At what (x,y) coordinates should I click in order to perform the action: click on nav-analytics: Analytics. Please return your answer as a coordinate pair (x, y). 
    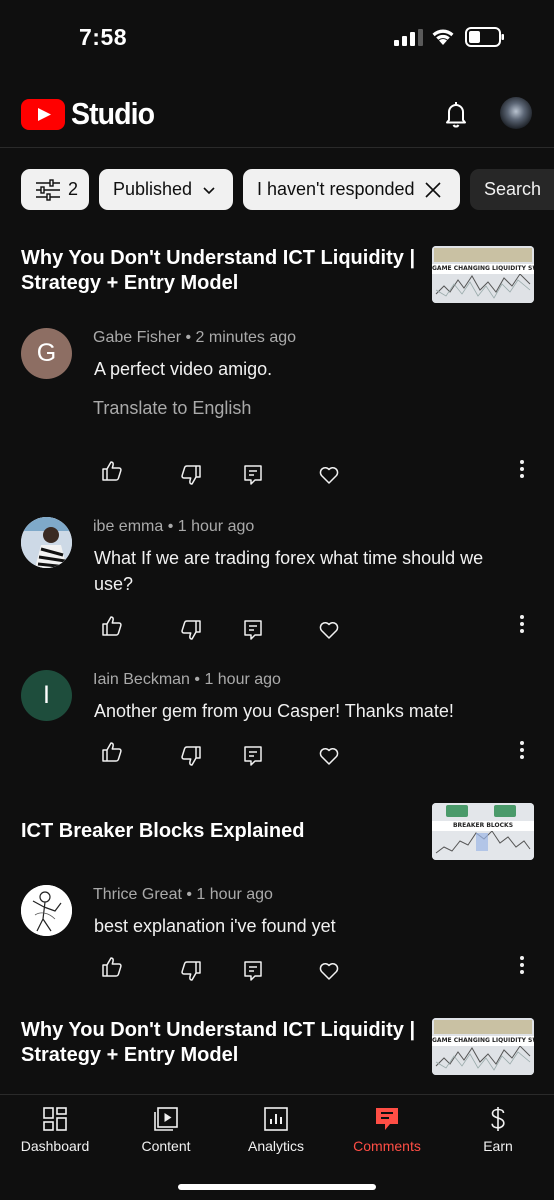
    Looking at the image, I should click on (276, 1129).